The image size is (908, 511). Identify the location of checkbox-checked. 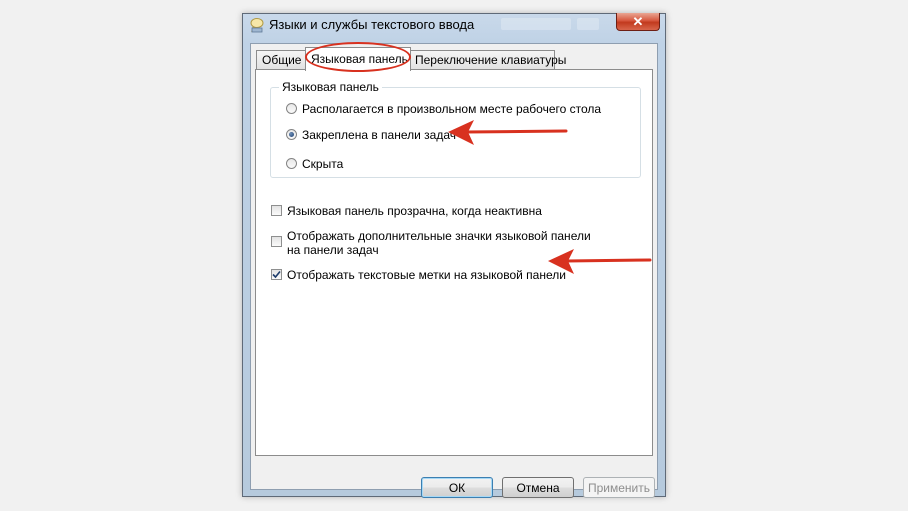
(276, 274).